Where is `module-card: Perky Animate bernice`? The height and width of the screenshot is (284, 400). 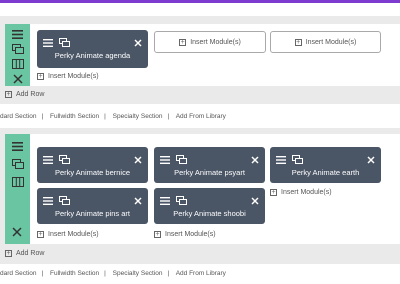 module-card: Perky Animate bernice is located at coordinates (92, 165).